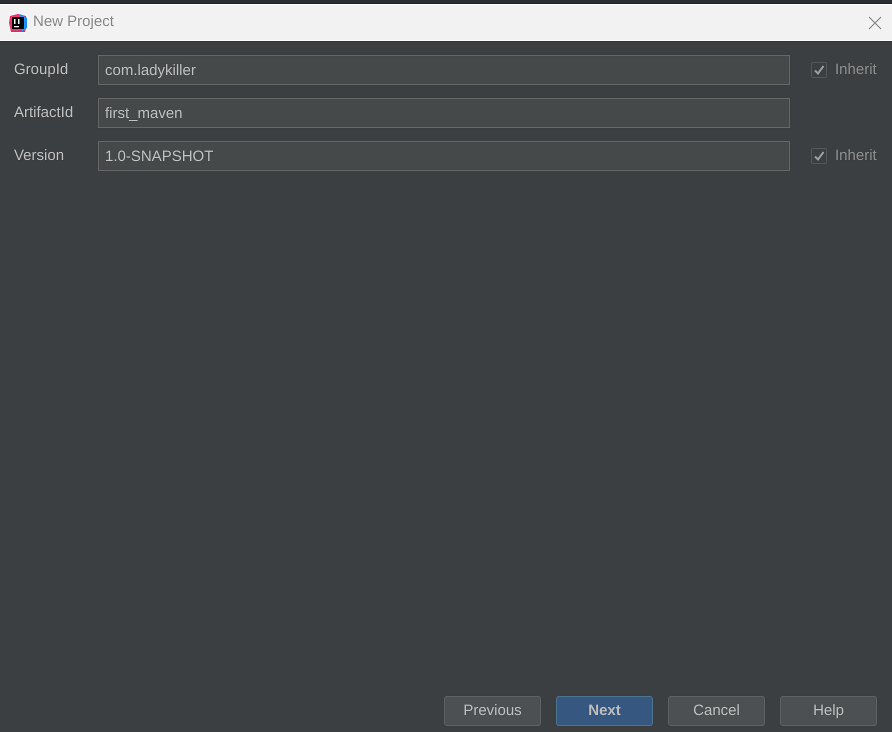 The width and height of the screenshot is (892, 732). I want to click on text-field: 1.0-SNAPSHOT, so click(444, 156).